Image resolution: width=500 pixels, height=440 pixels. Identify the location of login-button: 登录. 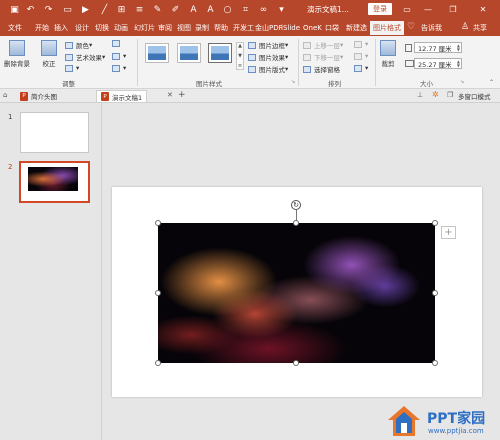
(380, 9).